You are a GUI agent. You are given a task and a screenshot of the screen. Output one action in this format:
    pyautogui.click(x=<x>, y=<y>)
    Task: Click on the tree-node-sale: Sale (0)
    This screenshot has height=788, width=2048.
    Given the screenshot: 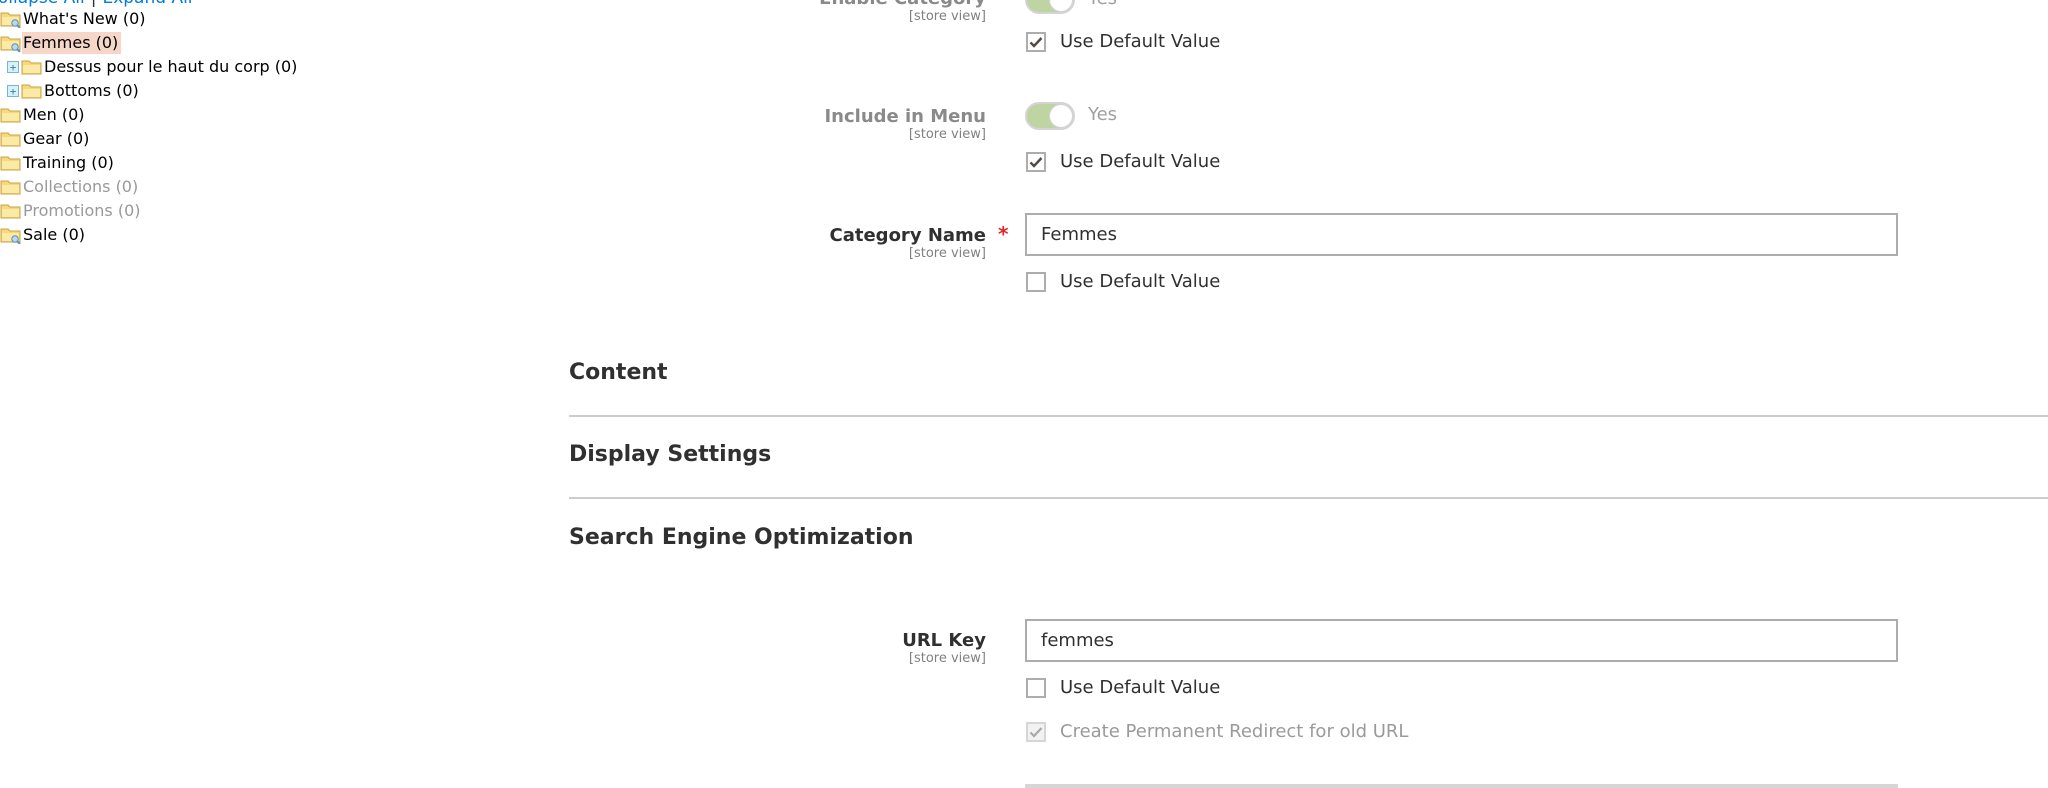 What is the action you would take?
    pyautogui.click(x=44, y=235)
    